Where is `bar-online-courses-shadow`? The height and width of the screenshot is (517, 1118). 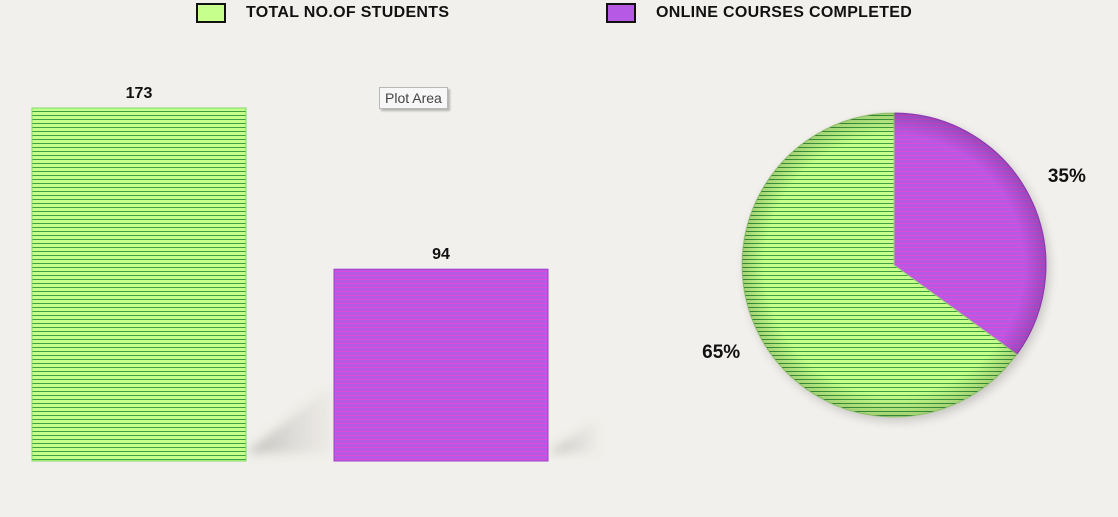 bar-online-courses-shadow is located at coordinates (573, 435).